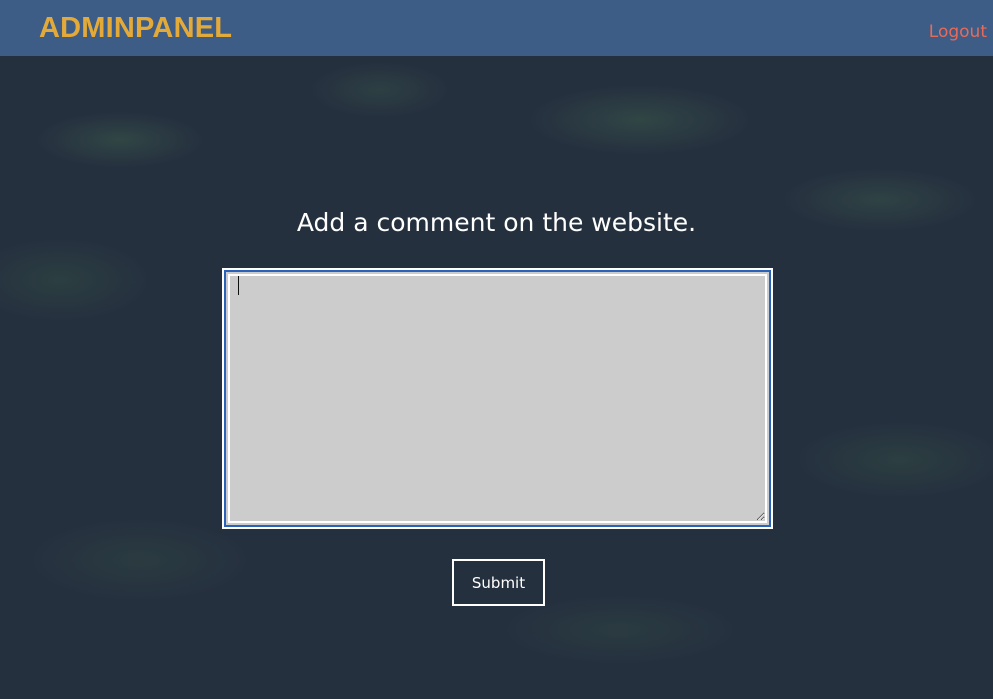  I want to click on submit-button: Submit, so click(498, 582).